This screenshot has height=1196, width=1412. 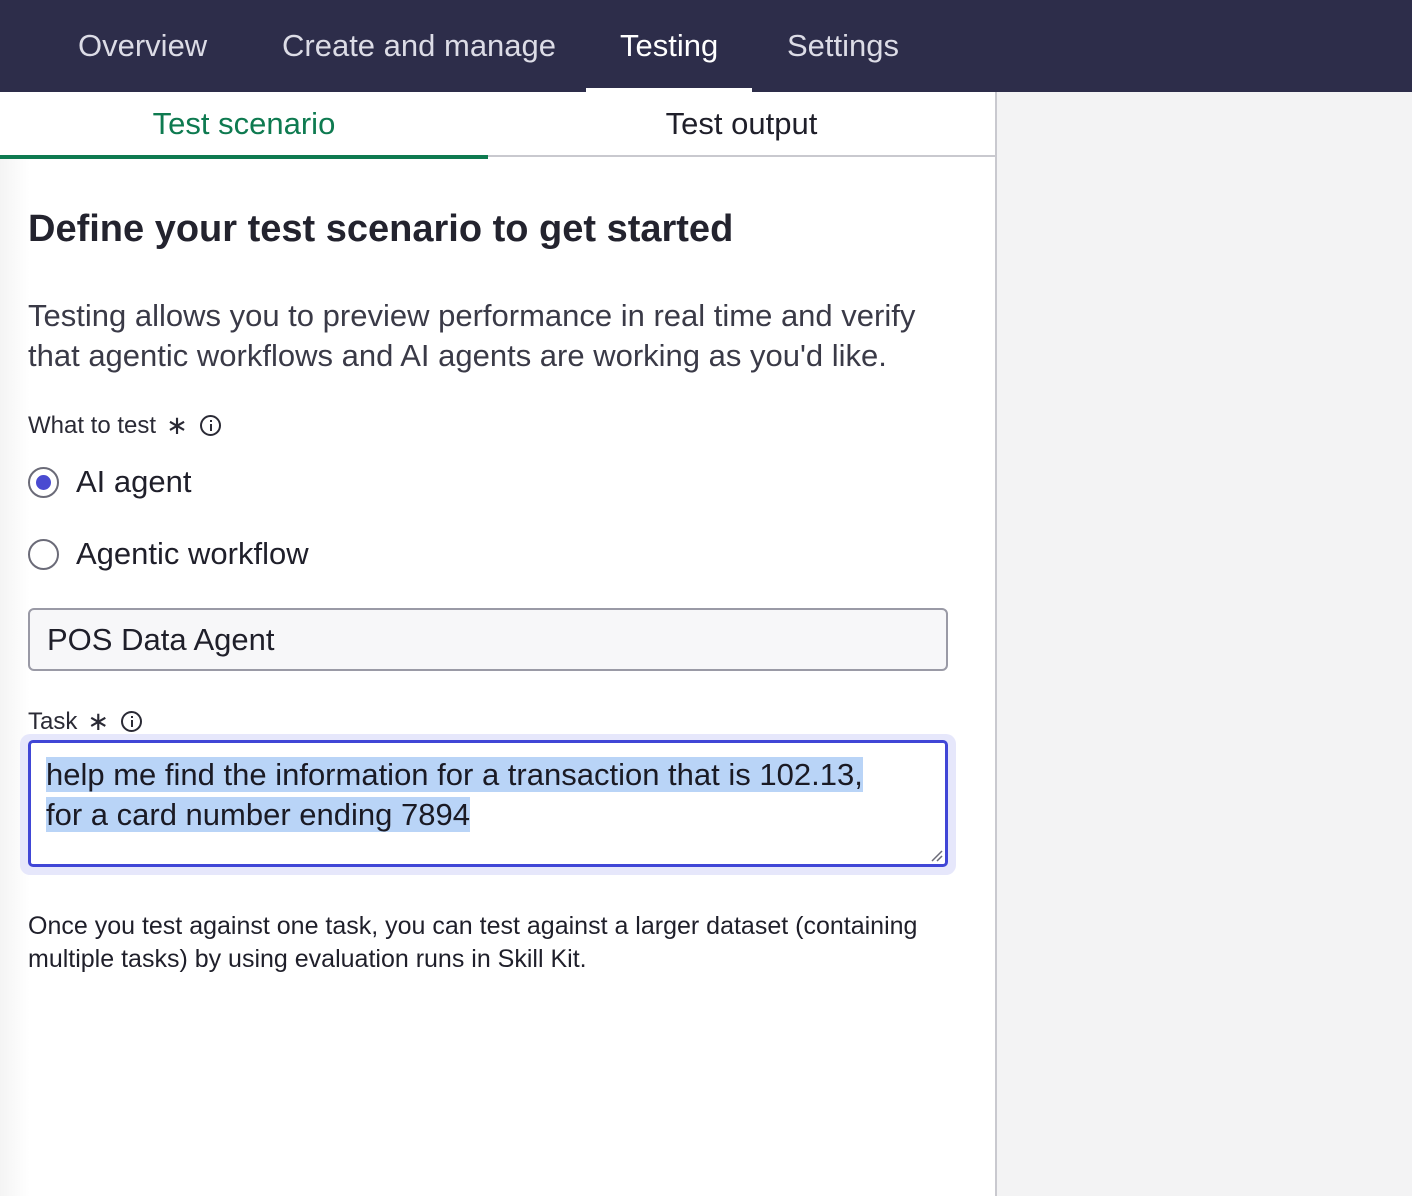 I want to click on what-to-test-label-row: What to test ∗, so click(x=124, y=425).